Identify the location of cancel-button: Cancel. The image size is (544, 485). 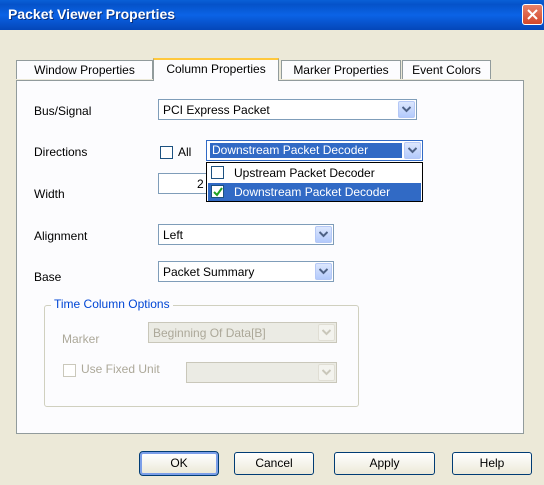
(274, 463).